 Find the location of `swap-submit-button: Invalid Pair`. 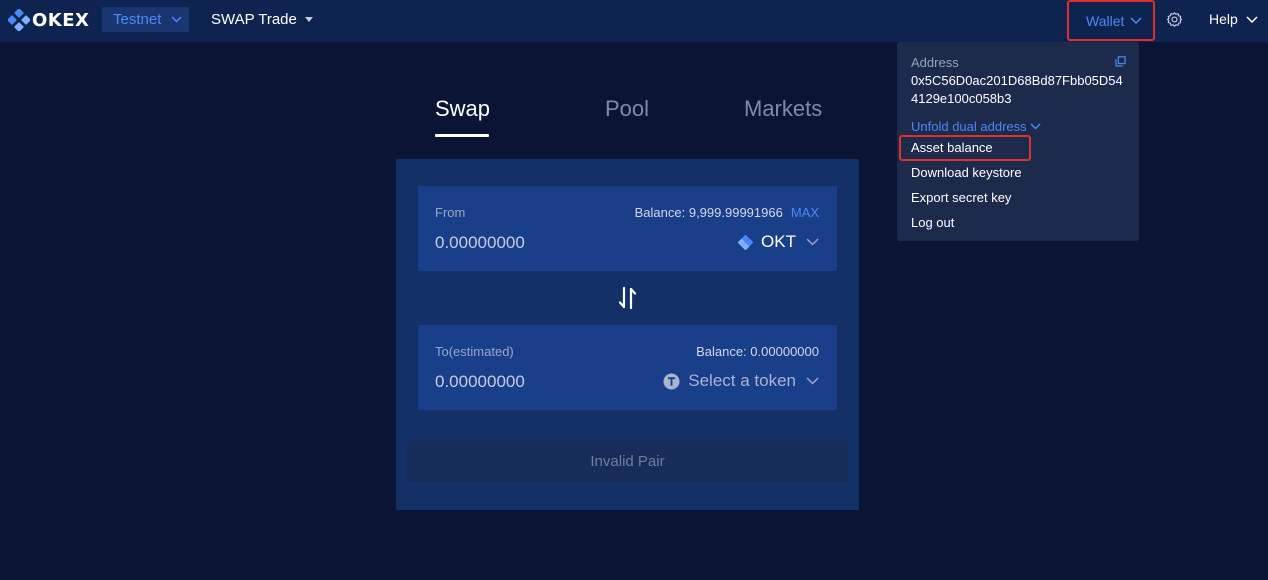

swap-submit-button: Invalid Pair is located at coordinates (627, 461).